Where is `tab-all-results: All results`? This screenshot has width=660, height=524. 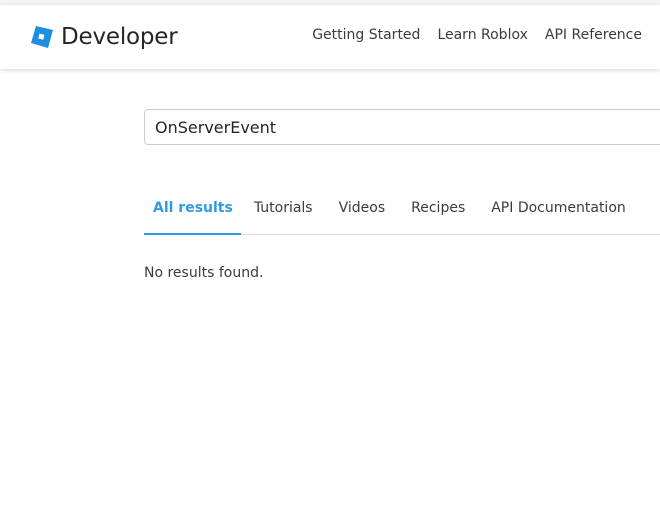
tab-all-results: All results is located at coordinates (192, 209).